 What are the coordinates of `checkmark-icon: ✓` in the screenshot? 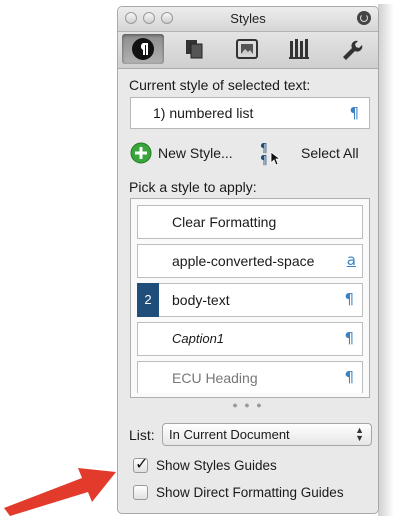 It's located at (142, 463).